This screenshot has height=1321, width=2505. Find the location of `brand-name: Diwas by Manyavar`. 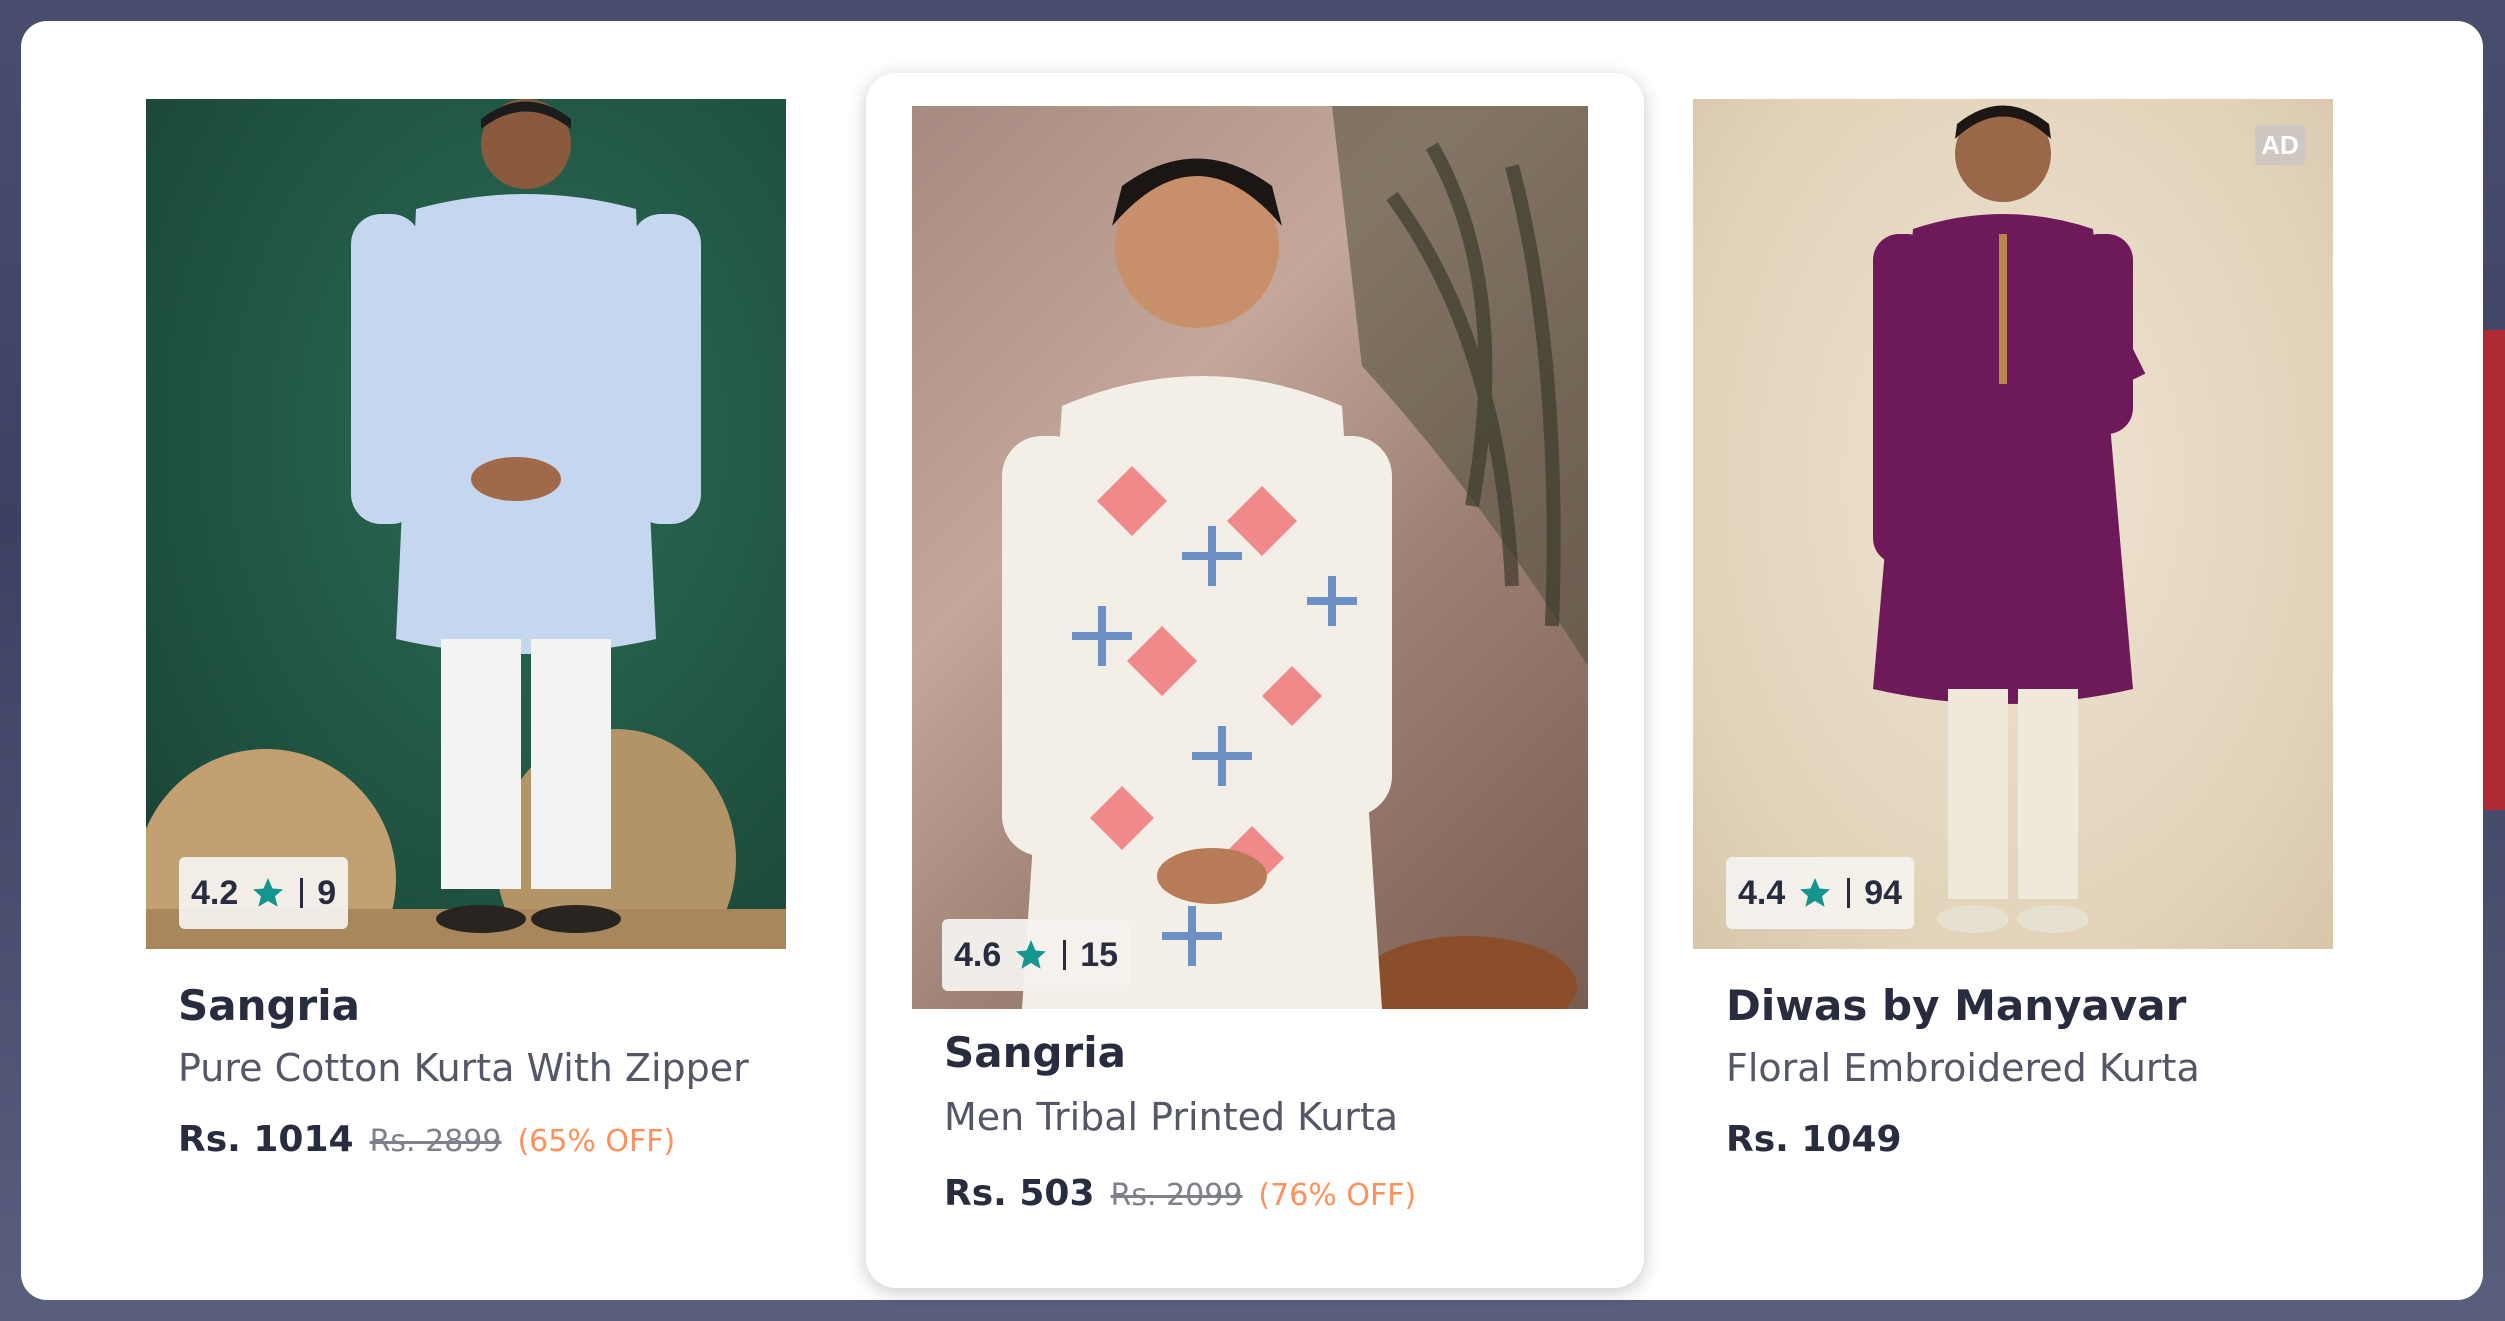

brand-name: Diwas by Manyavar is located at coordinates (1956, 1005).